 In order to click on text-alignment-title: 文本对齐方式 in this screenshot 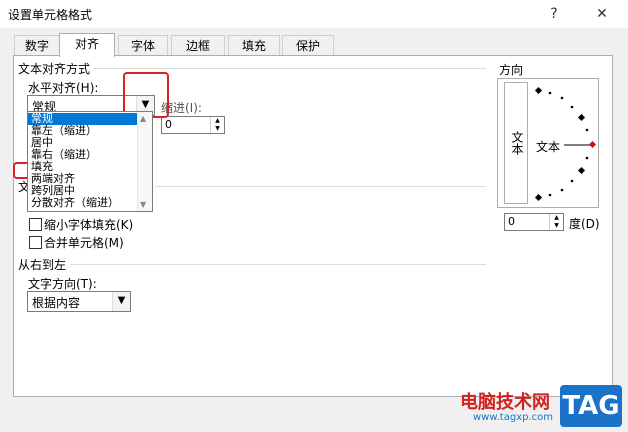, I will do `click(54, 69)`.